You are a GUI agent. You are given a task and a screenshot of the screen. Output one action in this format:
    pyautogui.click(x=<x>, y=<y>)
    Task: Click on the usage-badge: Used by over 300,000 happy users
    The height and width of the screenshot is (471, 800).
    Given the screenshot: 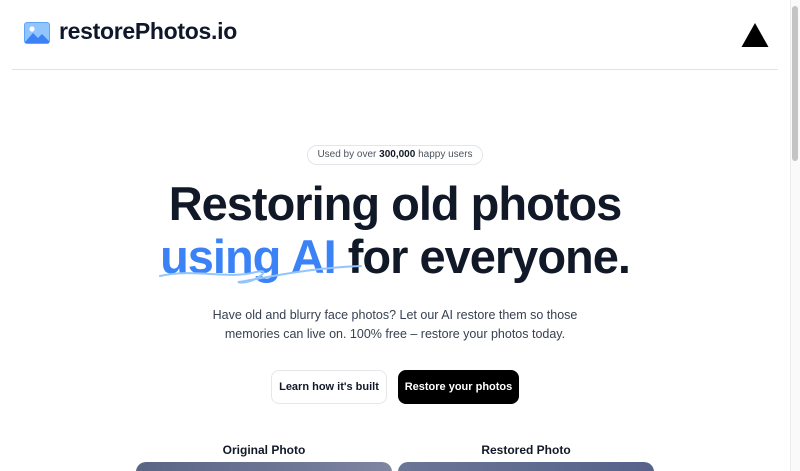 What is the action you would take?
    pyautogui.click(x=395, y=155)
    